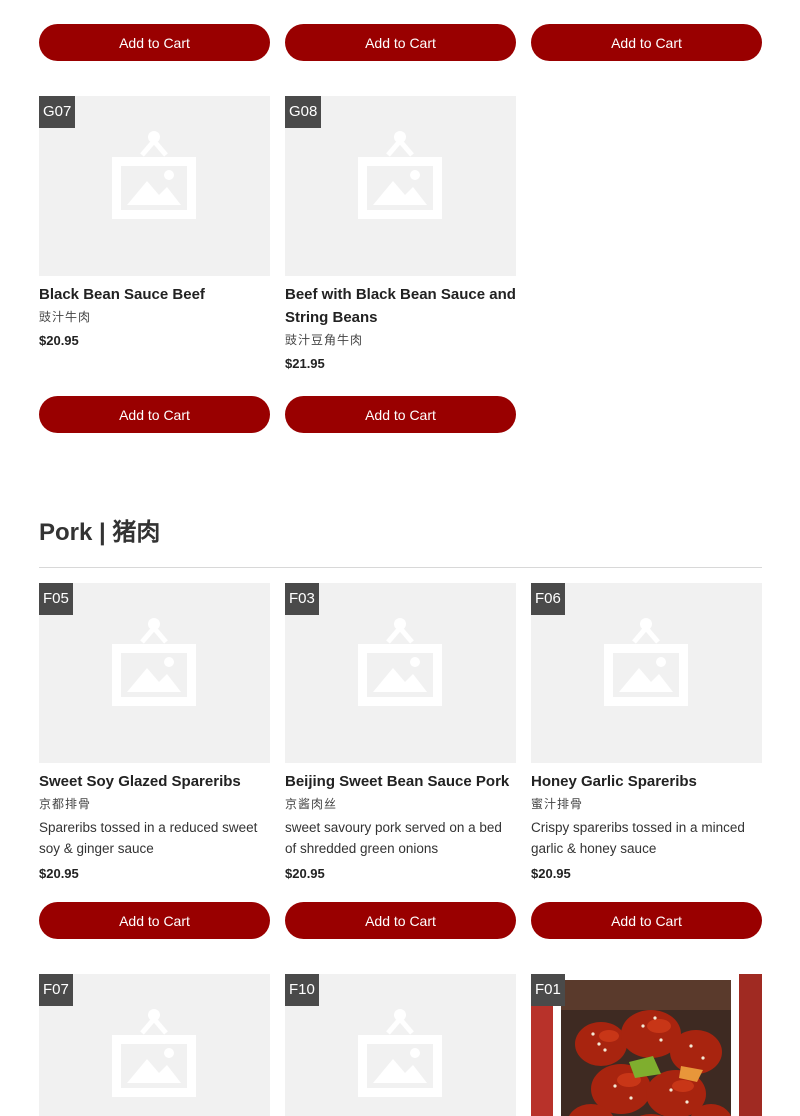 Image resolution: width=800 pixels, height=1116 pixels. What do you see at coordinates (397, 781) in the screenshot?
I see `item-name: Beijing Sweet Bean Sauce Pork` at bounding box center [397, 781].